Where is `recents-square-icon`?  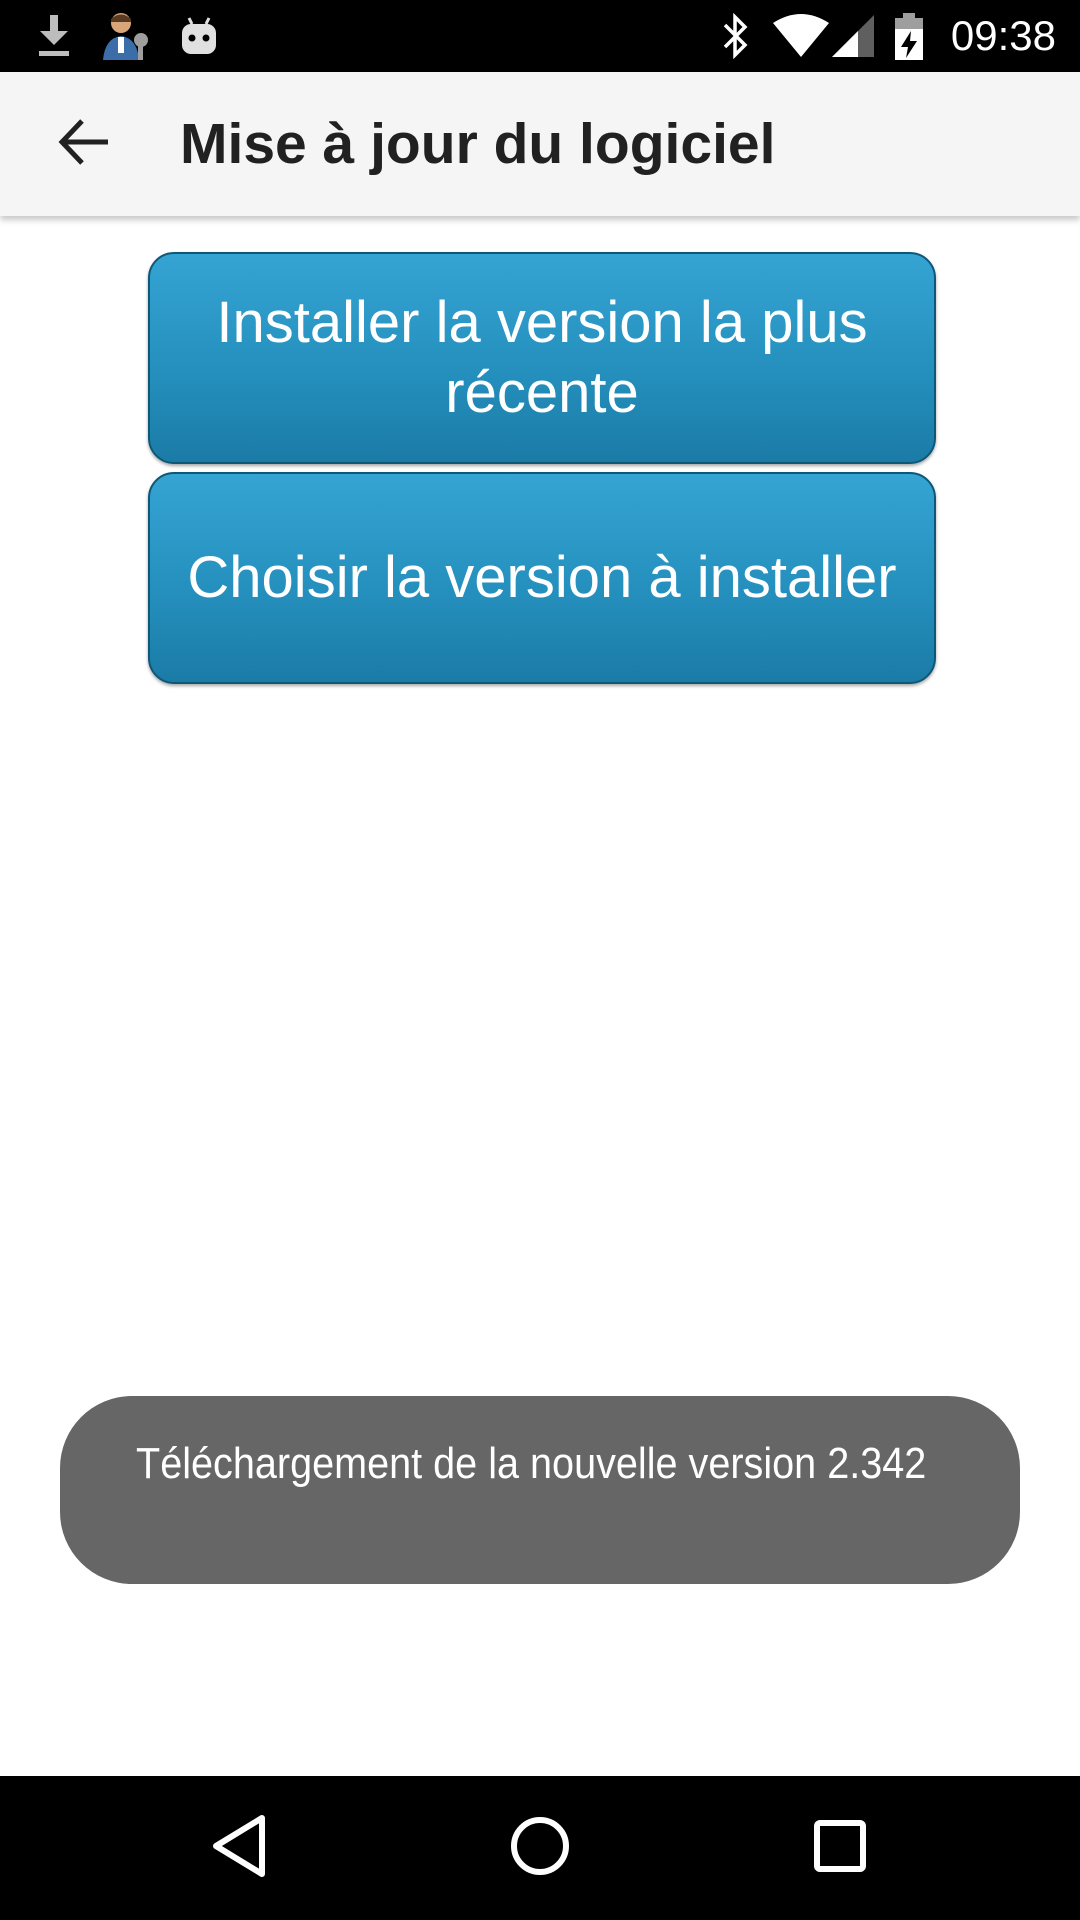
recents-square-icon is located at coordinates (840, 1848).